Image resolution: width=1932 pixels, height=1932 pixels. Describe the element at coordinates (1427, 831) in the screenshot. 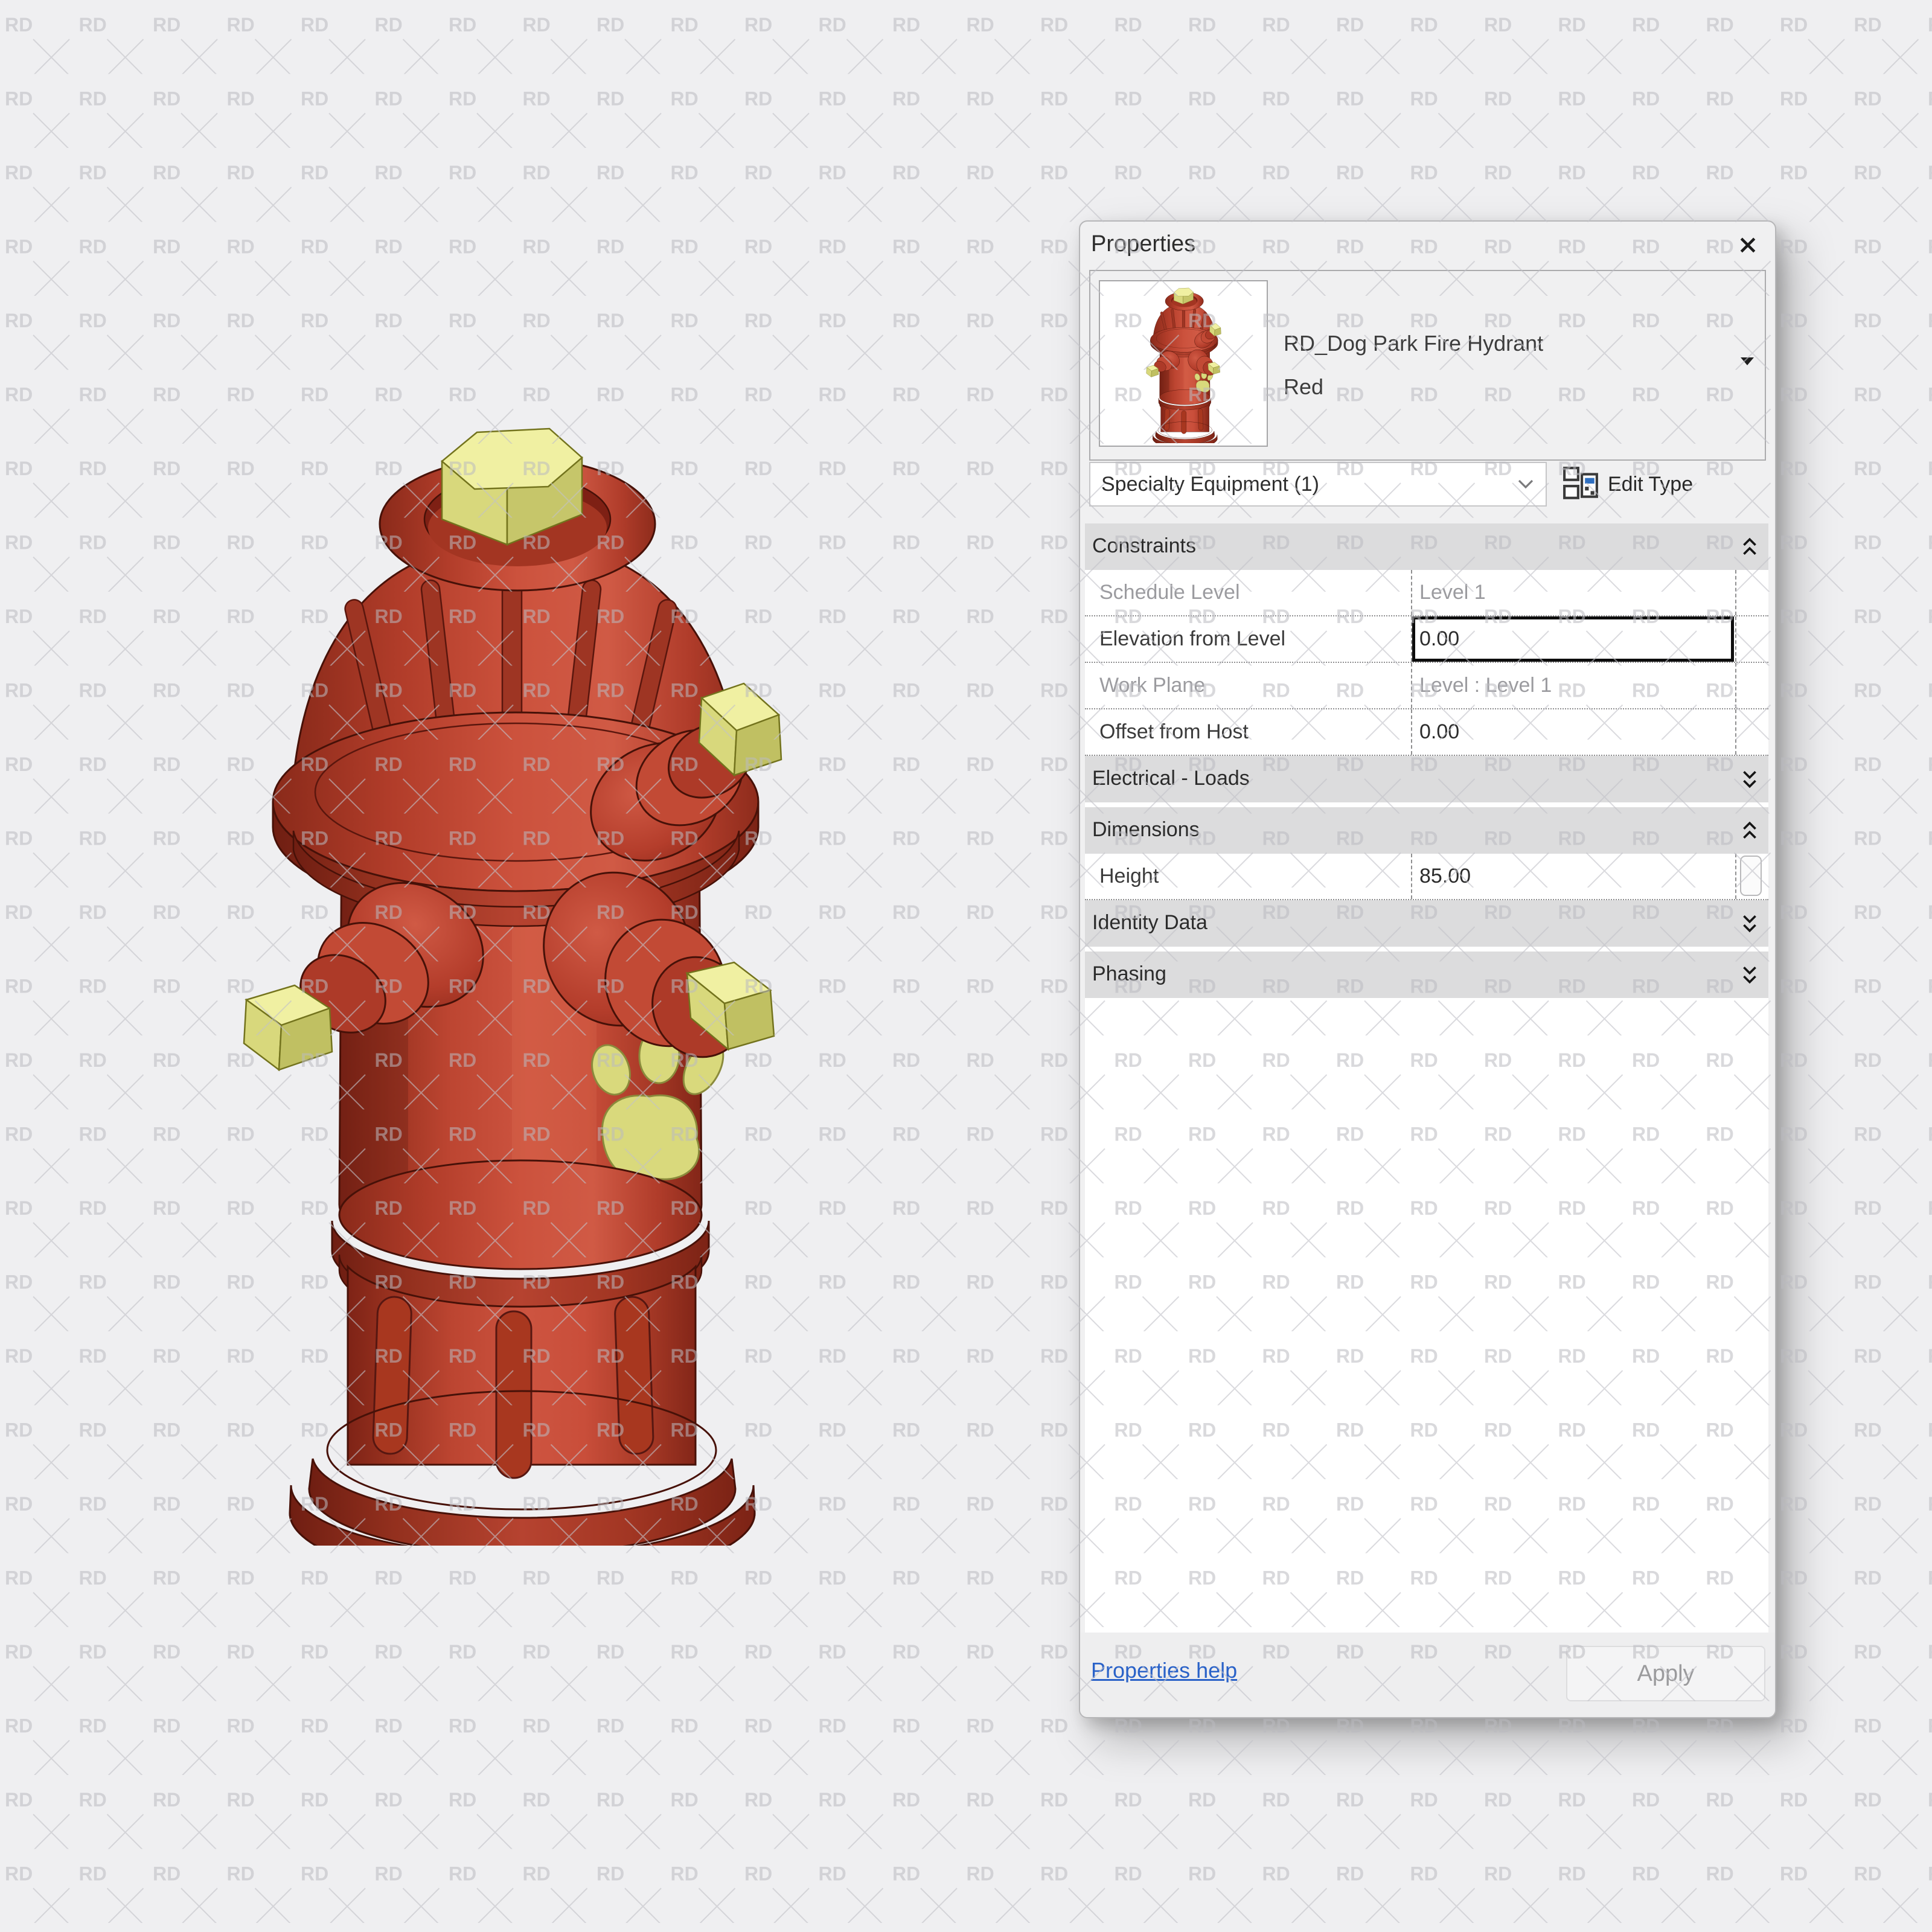

I see `section-header-dimensions: Dimensions` at that location.